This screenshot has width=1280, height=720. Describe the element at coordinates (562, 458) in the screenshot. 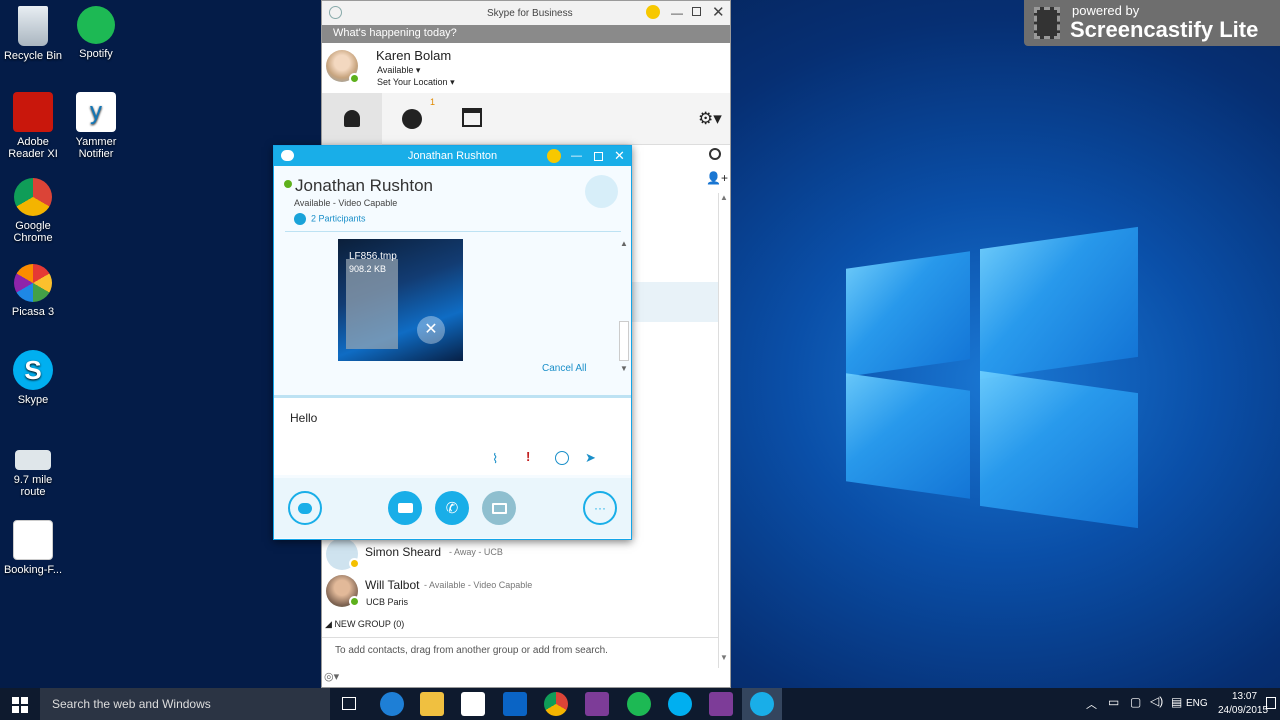

I see `emoticon-icon` at that location.